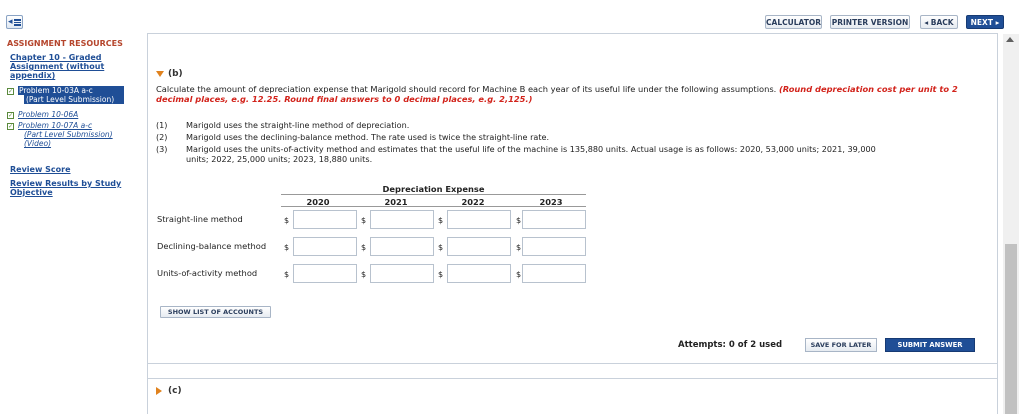  I want to click on assumption-number: (3), so click(162, 149).